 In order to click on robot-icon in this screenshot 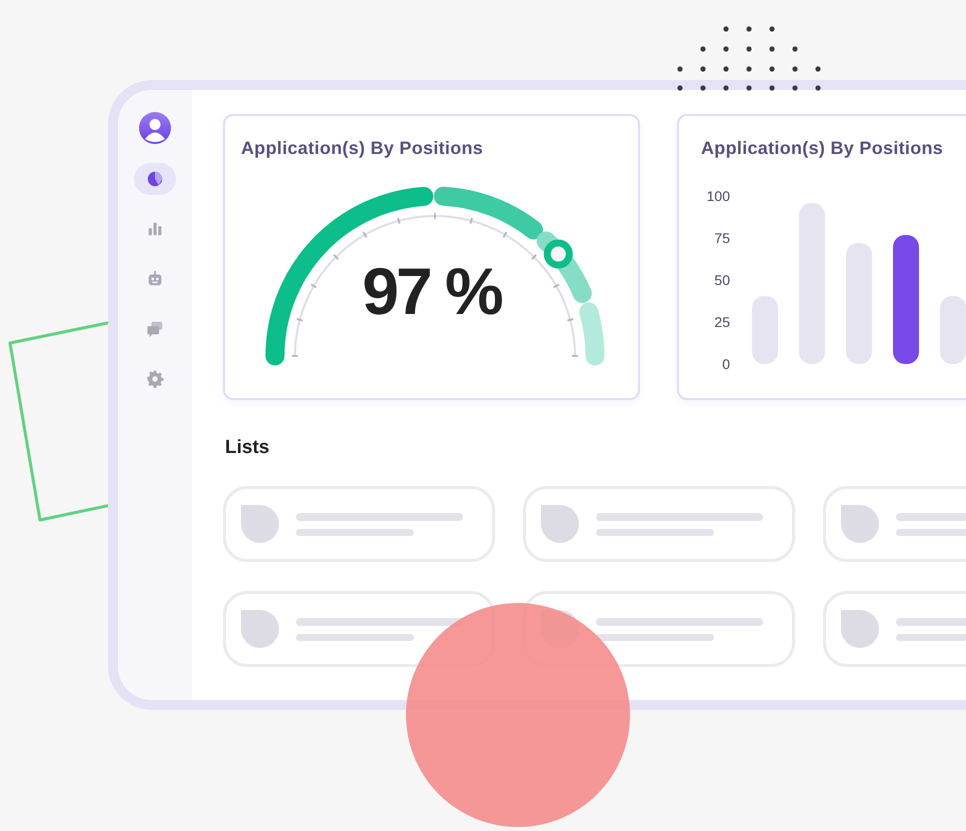, I will do `click(155, 279)`.